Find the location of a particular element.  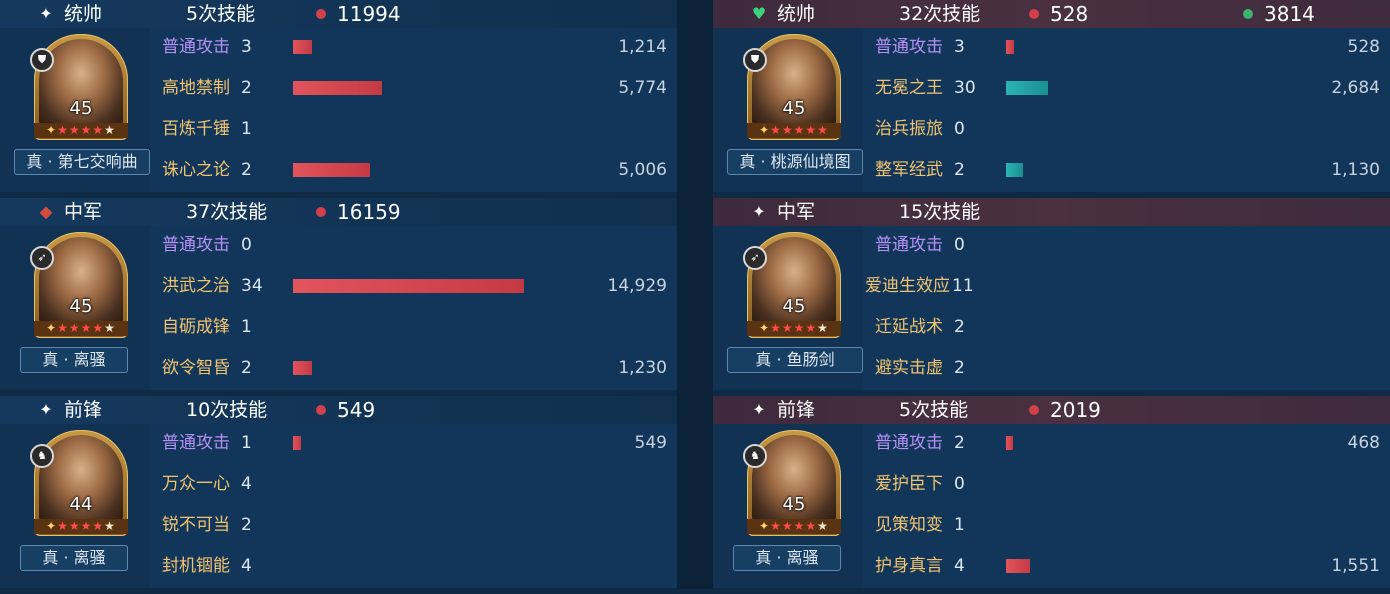

skill-row: 治兵振旅 0 is located at coordinates (1126, 130).